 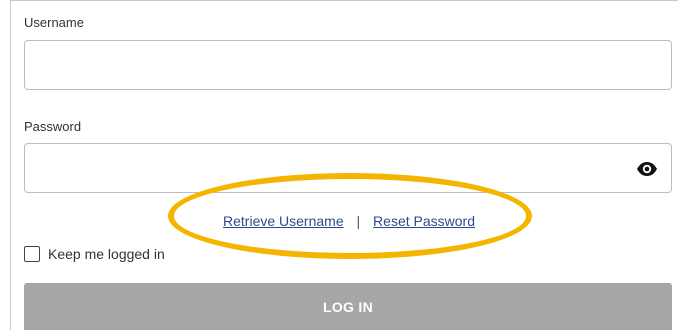 What do you see at coordinates (283, 221) in the screenshot?
I see `retrieve-username-link: Retrieve Username` at bounding box center [283, 221].